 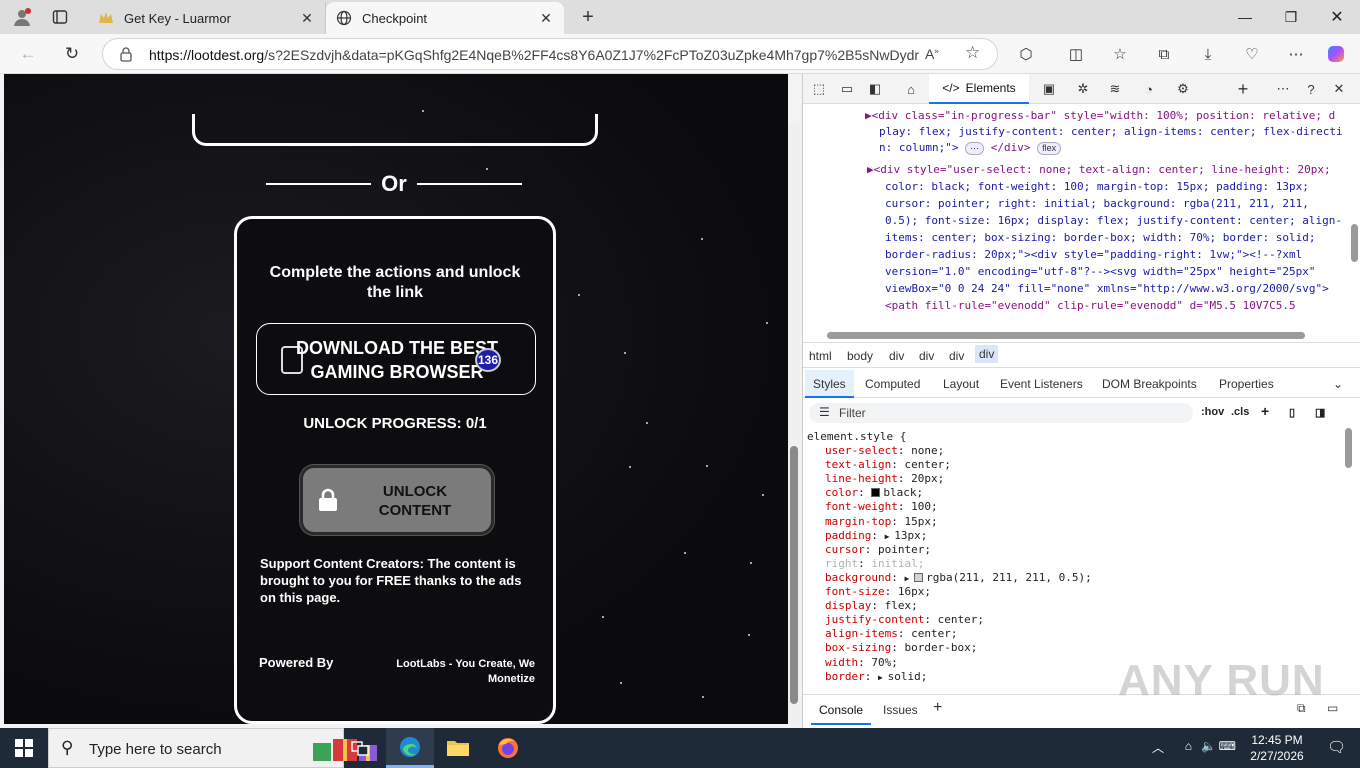 What do you see at coordinates (1183, 89) in the screenshot?
I see `settings-gear-icon: ⚙` at bounding box center [1183, 89].